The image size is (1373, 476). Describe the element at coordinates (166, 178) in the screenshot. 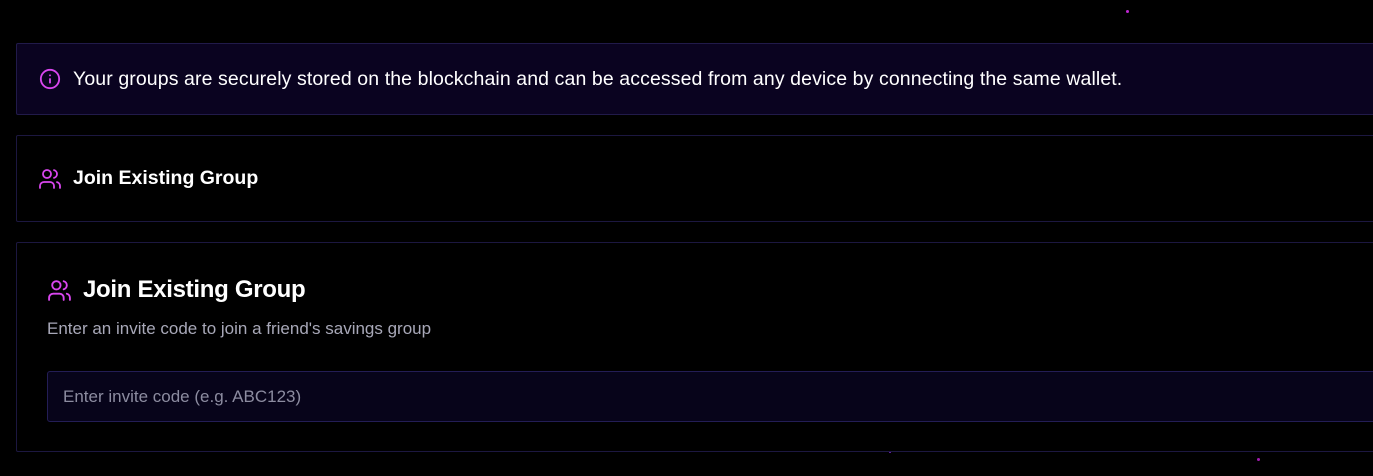

I see `section-title: Join Existing Group` at that location.